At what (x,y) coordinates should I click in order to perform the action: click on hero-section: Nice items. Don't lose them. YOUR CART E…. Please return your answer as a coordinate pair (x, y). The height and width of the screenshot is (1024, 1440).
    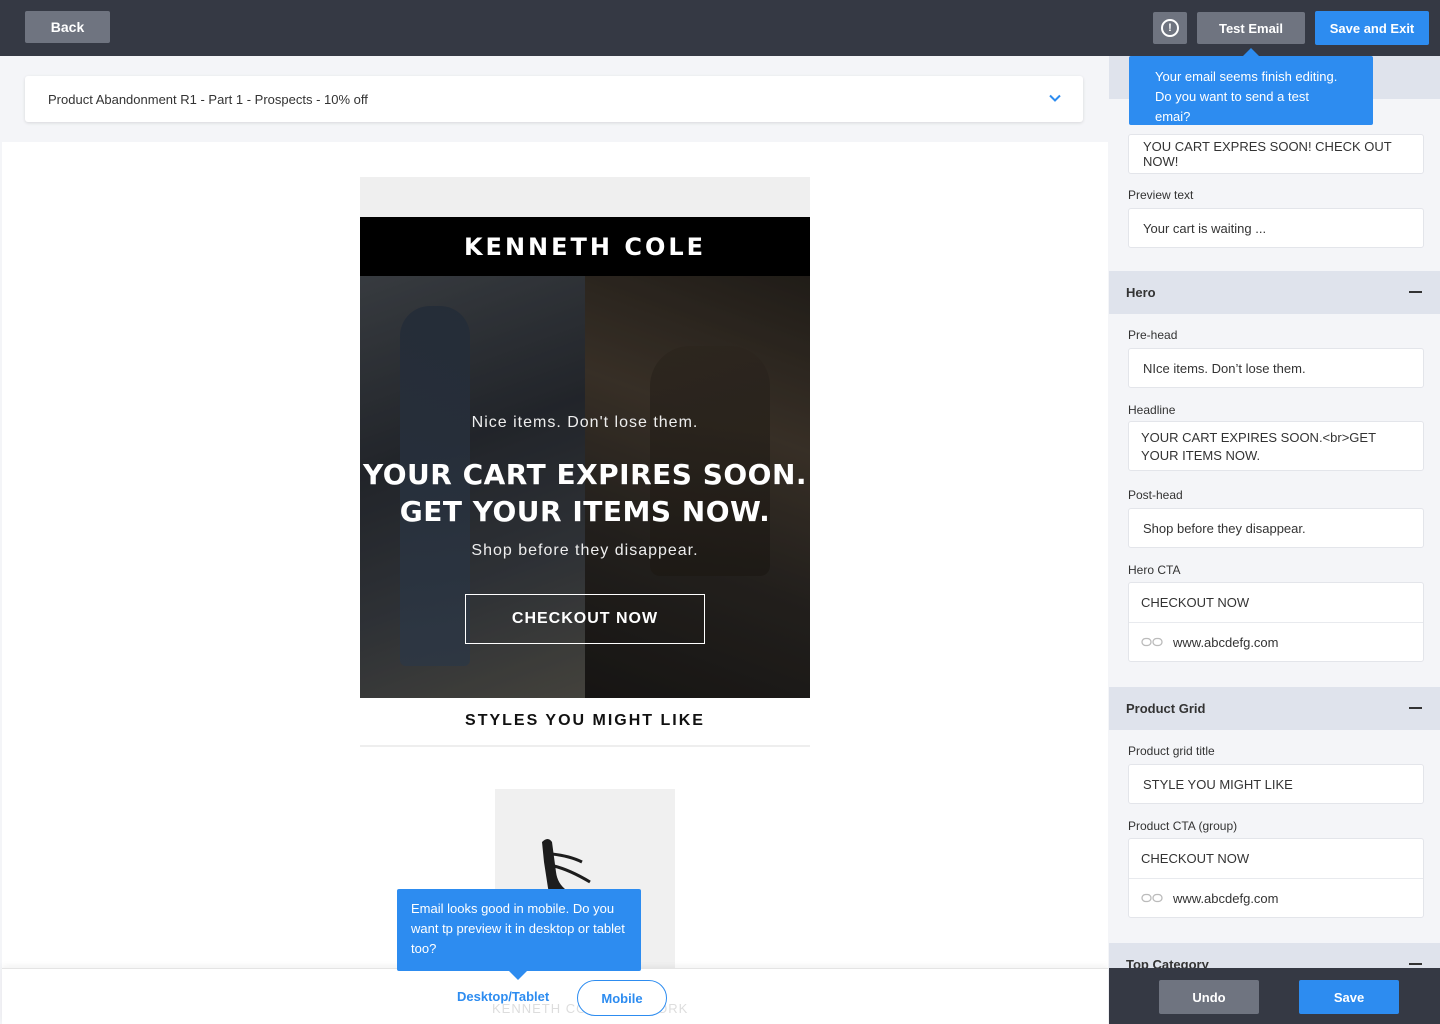
    Looking at the image, I should click on (585, 487).